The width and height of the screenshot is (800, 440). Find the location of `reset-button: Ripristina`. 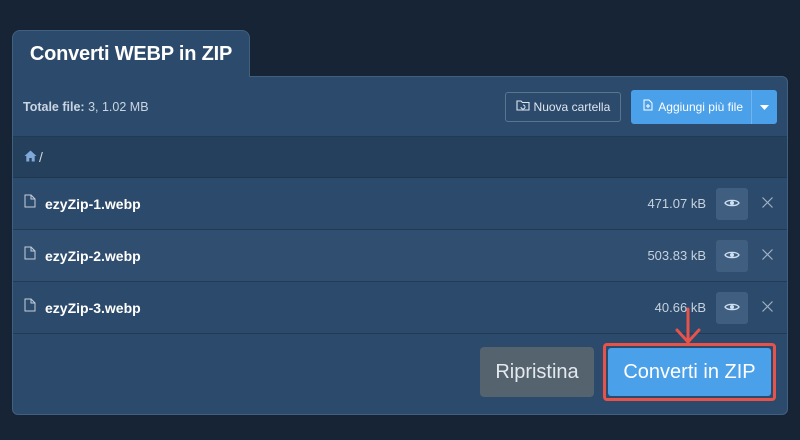

reset-button: Ripristina is located at coordinates (537, 372).